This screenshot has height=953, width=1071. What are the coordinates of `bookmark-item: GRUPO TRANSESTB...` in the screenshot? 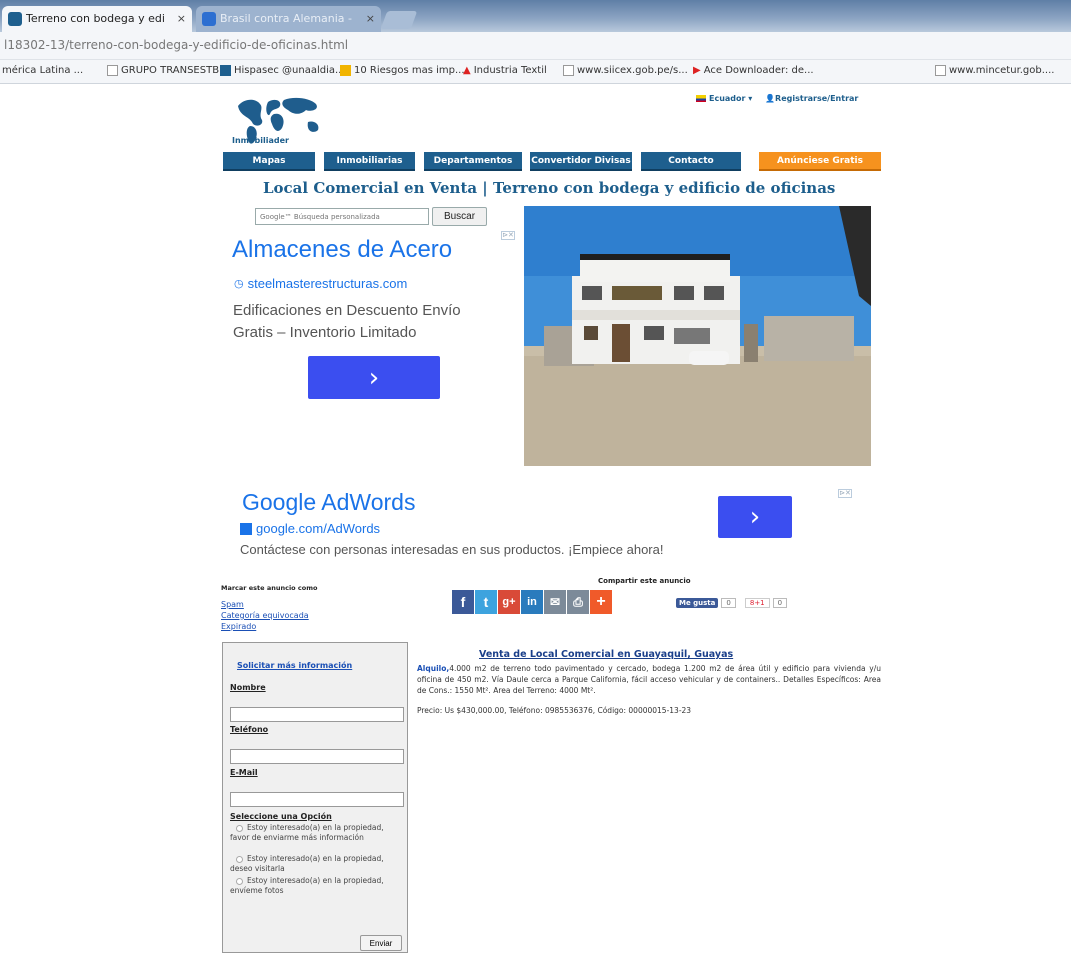 It's located at (168, 70).